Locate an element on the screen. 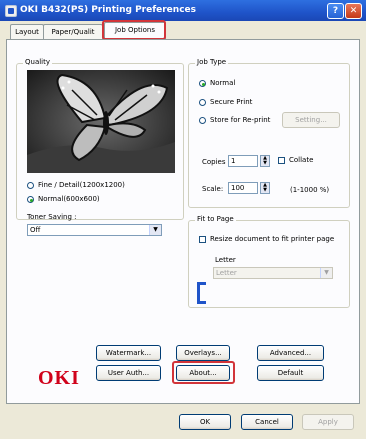 The width and height of the screenshot is (366, 439). resize-document-checkbox is located at coordinates (202, 239).